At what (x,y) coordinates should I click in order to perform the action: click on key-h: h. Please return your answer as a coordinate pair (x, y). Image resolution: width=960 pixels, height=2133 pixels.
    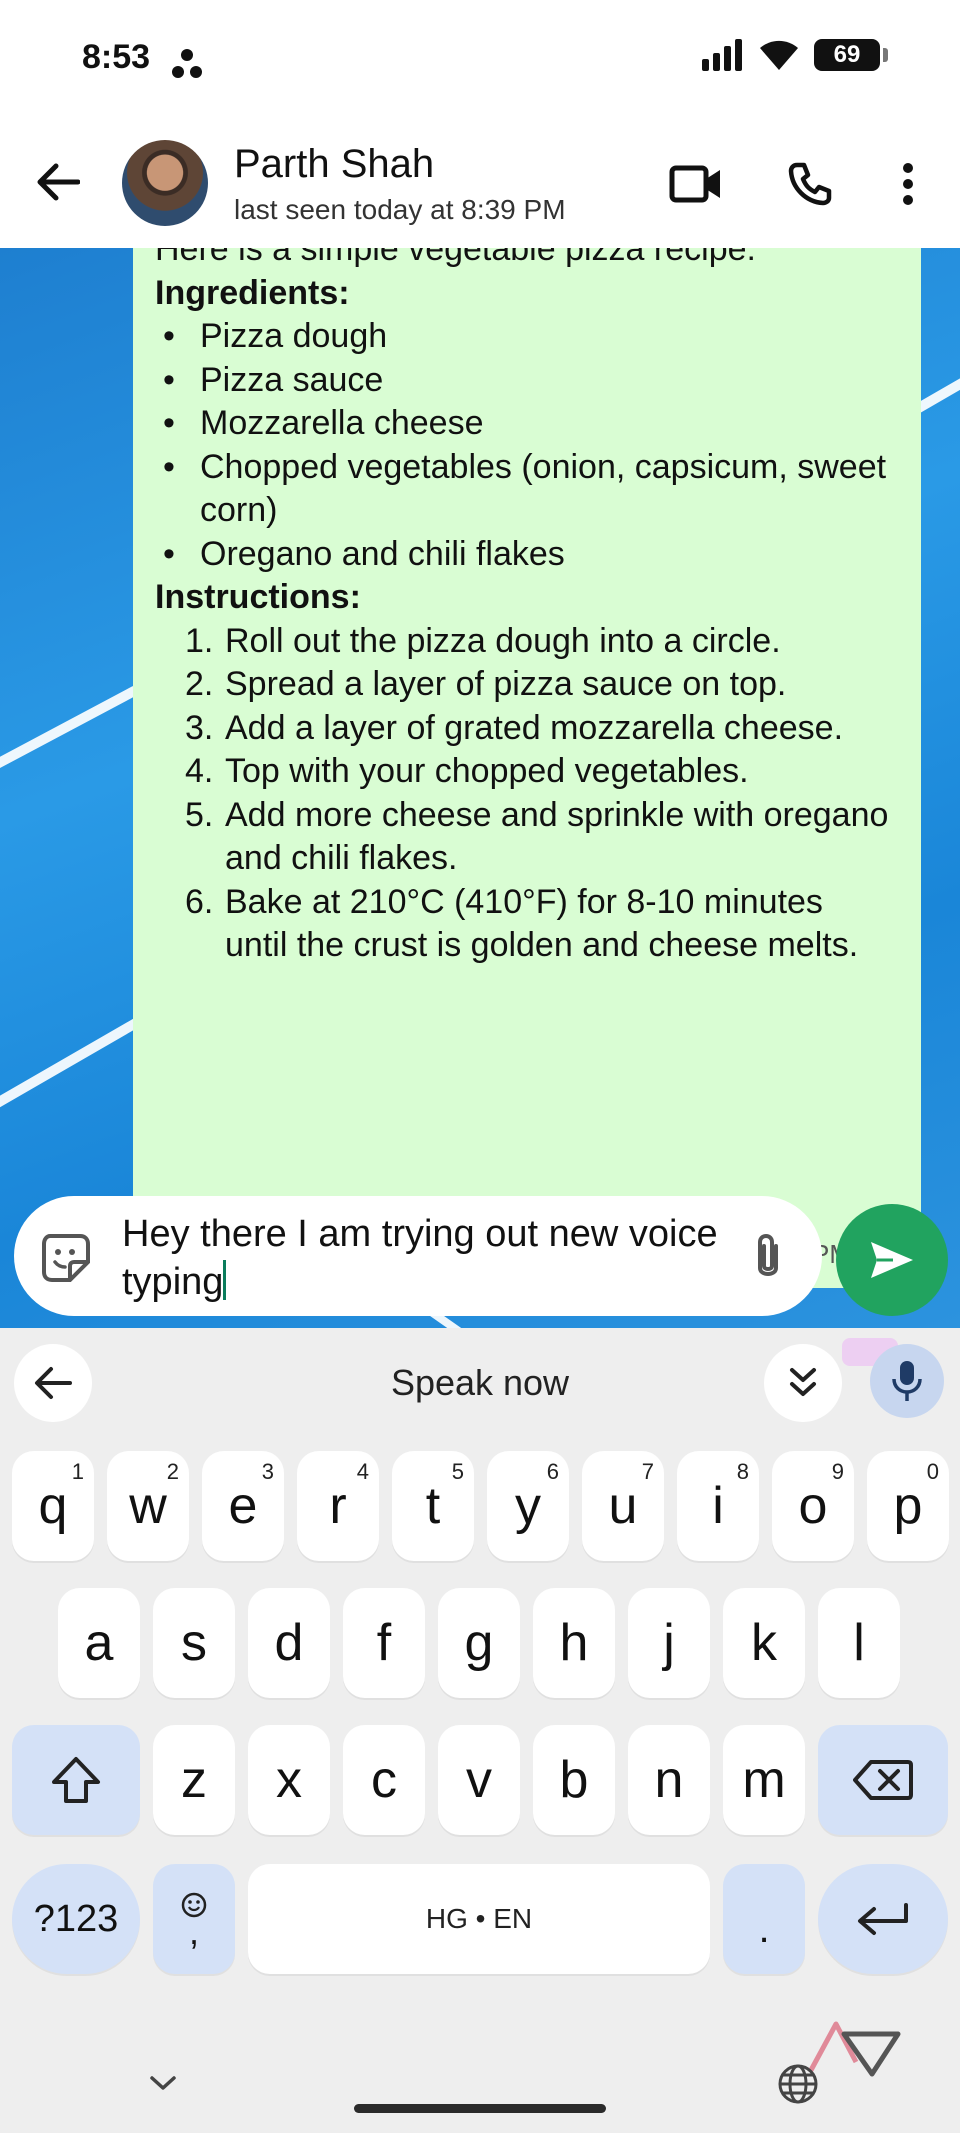
    Looking at the image, I should click on (574, 1643).